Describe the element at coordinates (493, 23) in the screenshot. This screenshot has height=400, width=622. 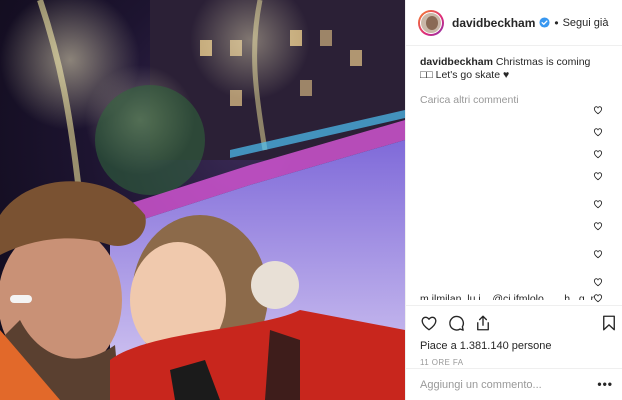
I see `username-link: davidbeckham` at that location.